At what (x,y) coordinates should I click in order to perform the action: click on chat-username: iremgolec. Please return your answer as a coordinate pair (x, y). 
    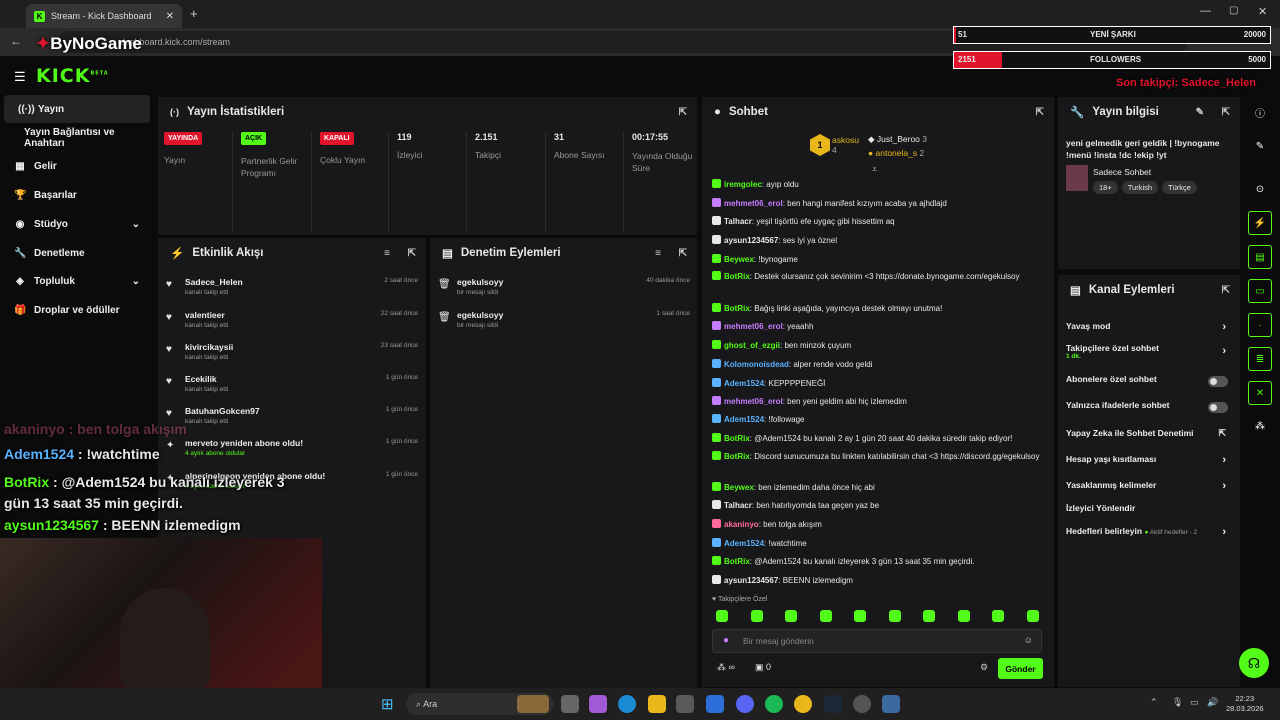
    Looking at the image, I should click on (743, 184).